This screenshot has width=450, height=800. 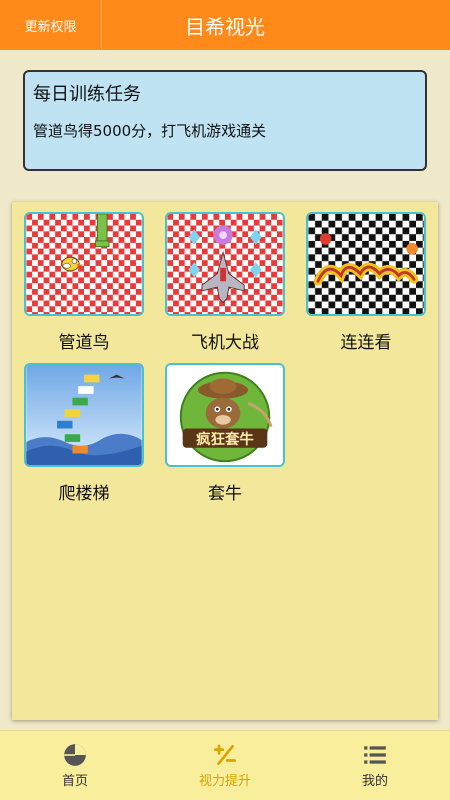 I want to click on tab-home: 首页, so click(x=75, y=765).